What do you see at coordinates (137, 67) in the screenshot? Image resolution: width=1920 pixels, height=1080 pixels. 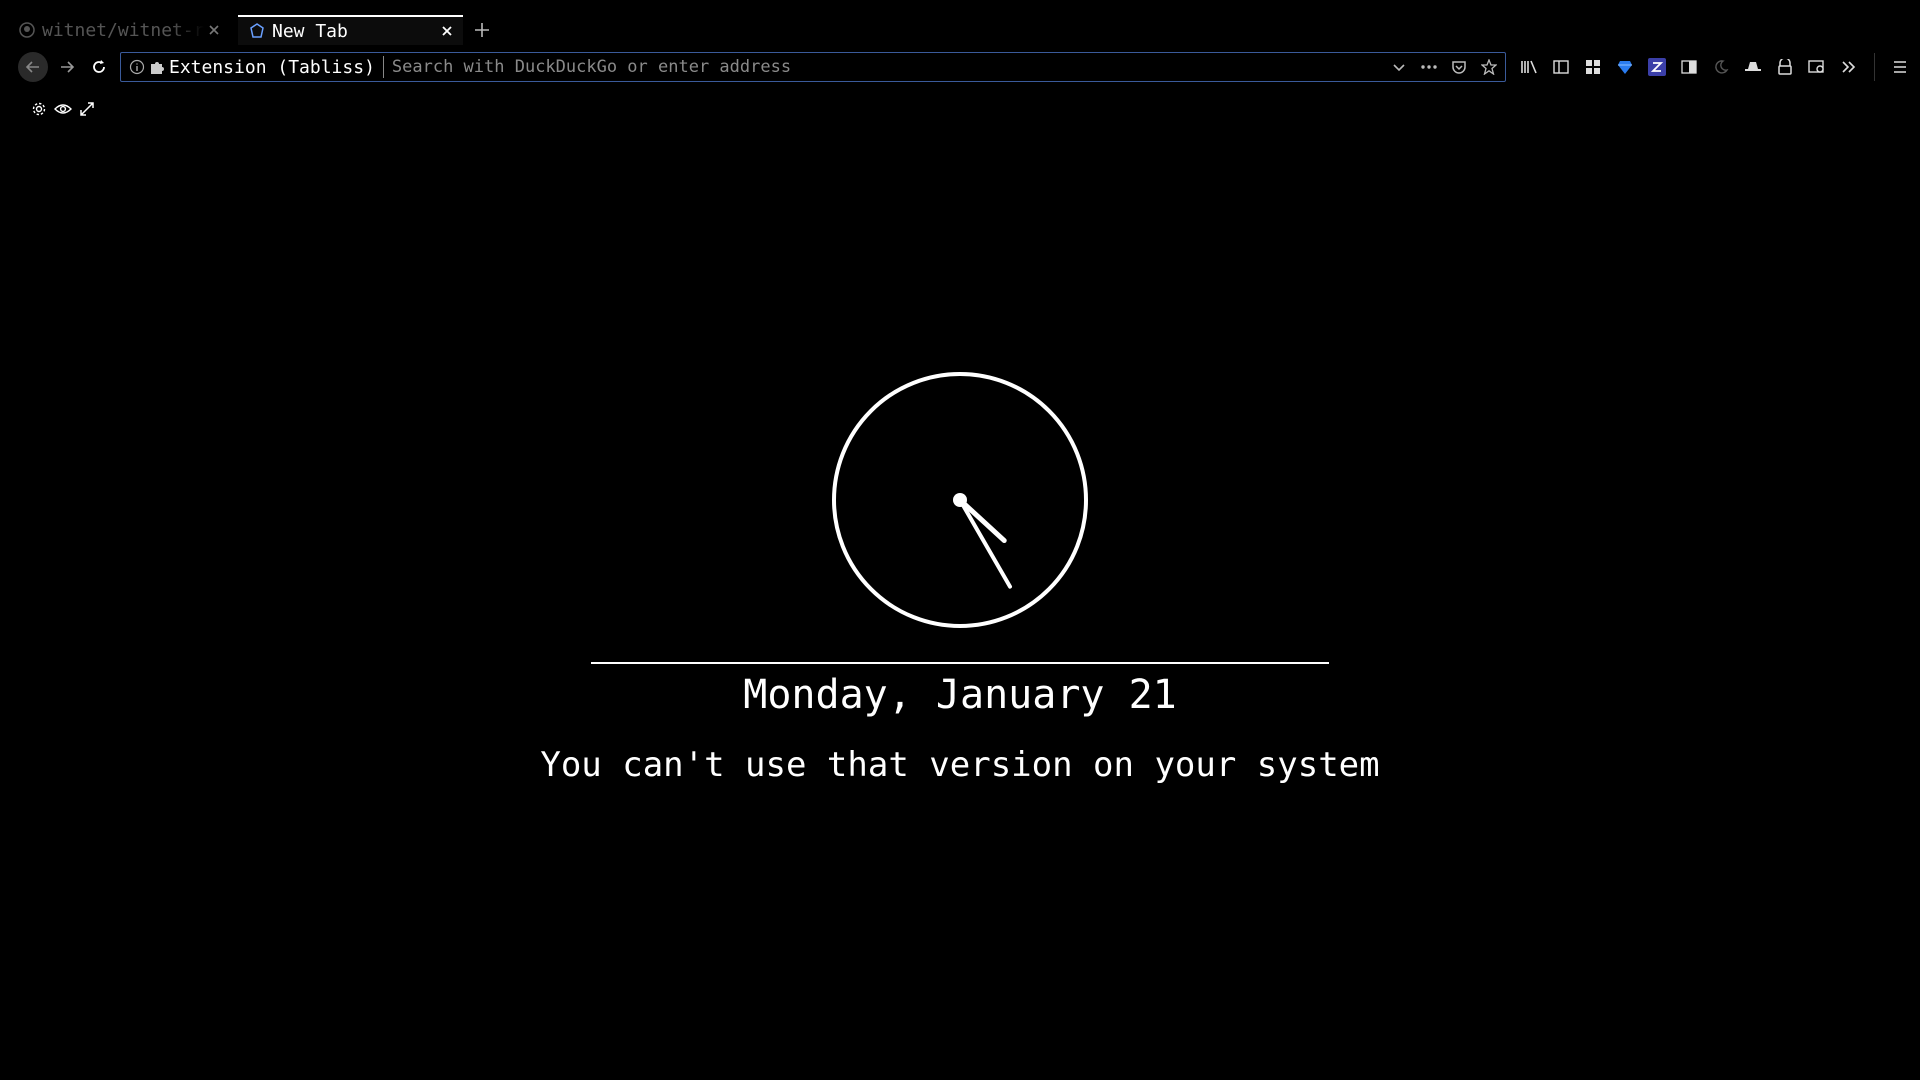 I see `info-icon` at bounding box center [137, 67].